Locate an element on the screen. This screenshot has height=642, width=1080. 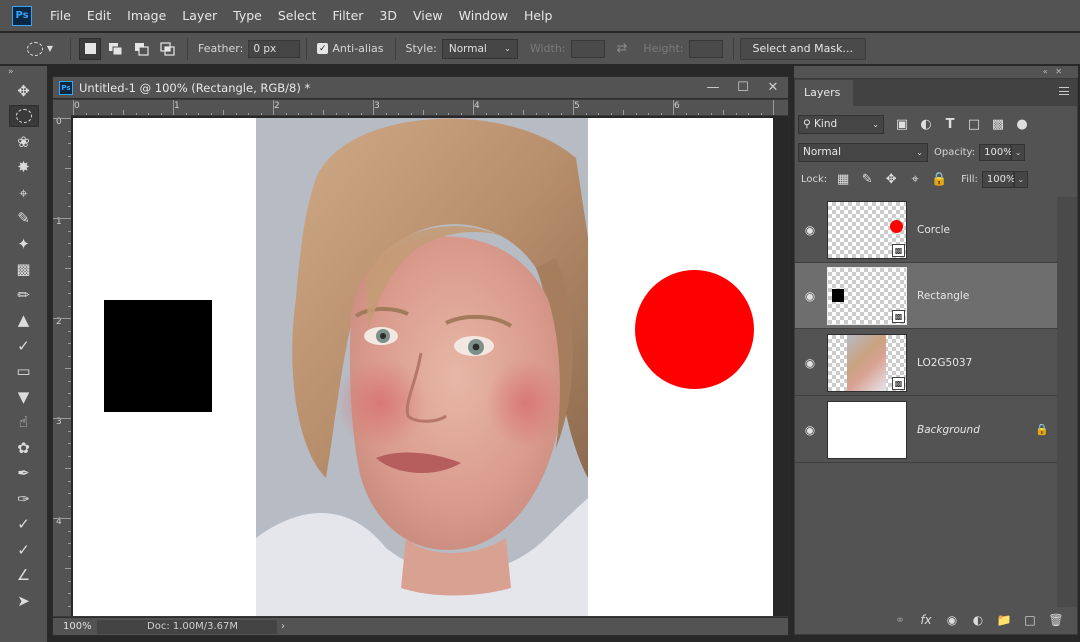
ruler-origin is located at coordinates (62, 108).